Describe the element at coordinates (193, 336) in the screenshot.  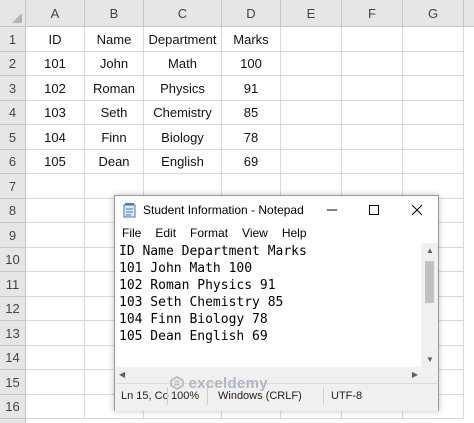
I see `text-line: 105 Dean English 69` at that location.